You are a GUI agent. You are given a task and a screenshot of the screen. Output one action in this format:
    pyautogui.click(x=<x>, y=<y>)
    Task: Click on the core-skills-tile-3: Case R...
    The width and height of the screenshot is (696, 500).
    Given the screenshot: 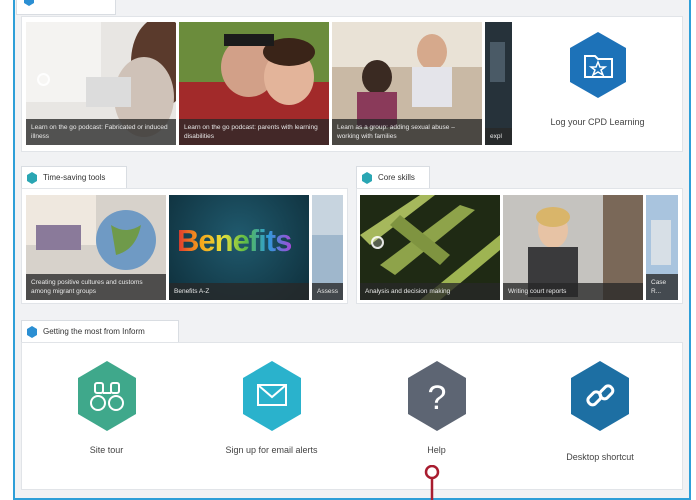 What is the action you would take?
    pyautogui.click(x=662, y=247)
    